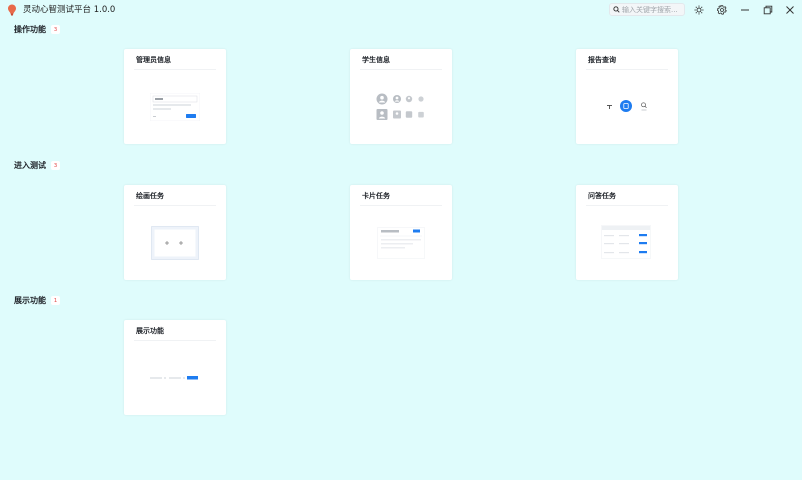 Image resolution: width=802 pixels, height=480 pixels. Describe the element at coordinates (175, 243) in the screenshot. I see `drawing-canvas-preview` at that location.